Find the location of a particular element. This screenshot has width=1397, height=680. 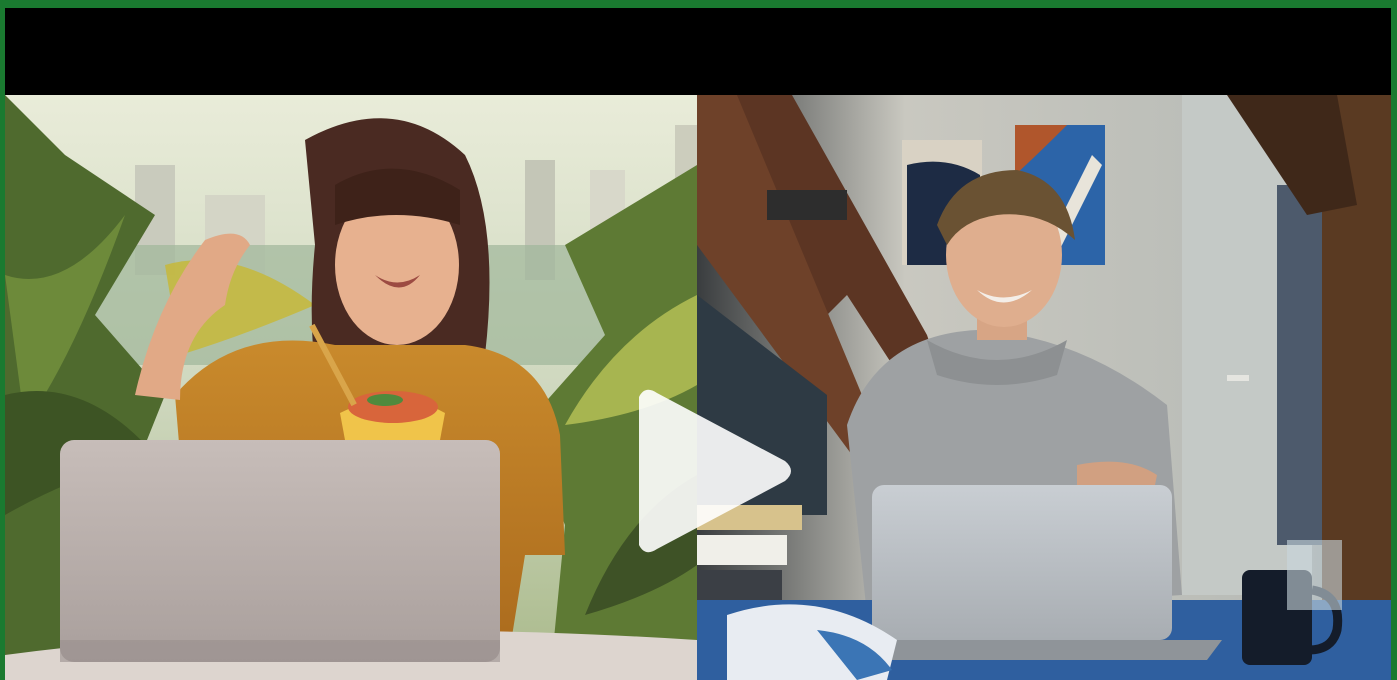

letterbox-bar is located at coordinates (698, 51).